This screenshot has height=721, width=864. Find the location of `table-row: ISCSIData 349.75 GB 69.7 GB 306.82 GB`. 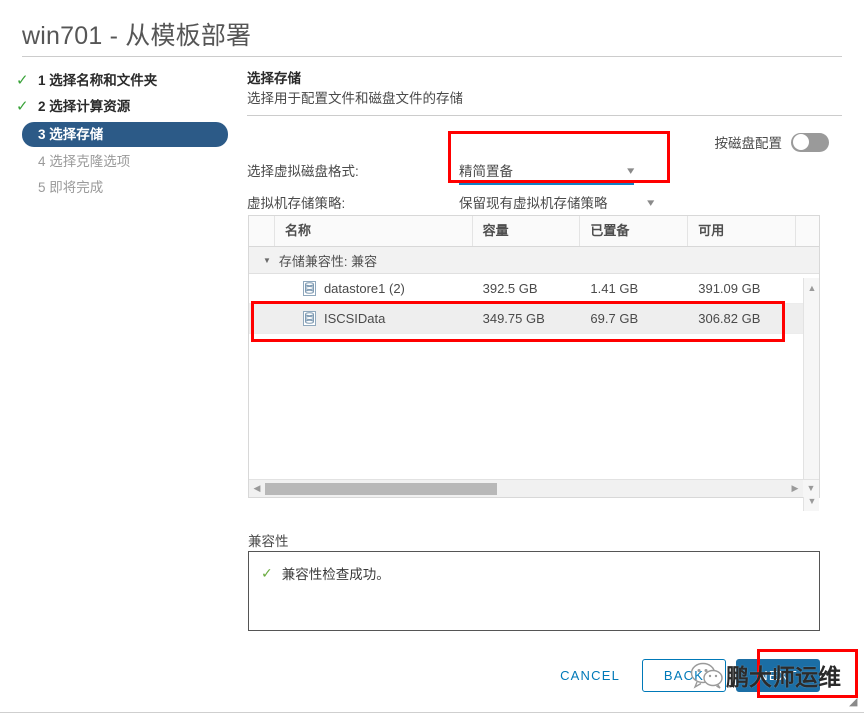

table-row: ISCSIData 349.75 GB 69.7 GB 306.82 GB is located at coordinates (534, 319).